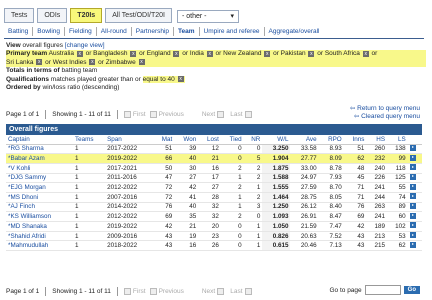 Image resolution: width=432 pixels, height=300 pixels. Describe the element at coordinates (127, 291) in the screenshot. I see `first-page-icon` at that location.